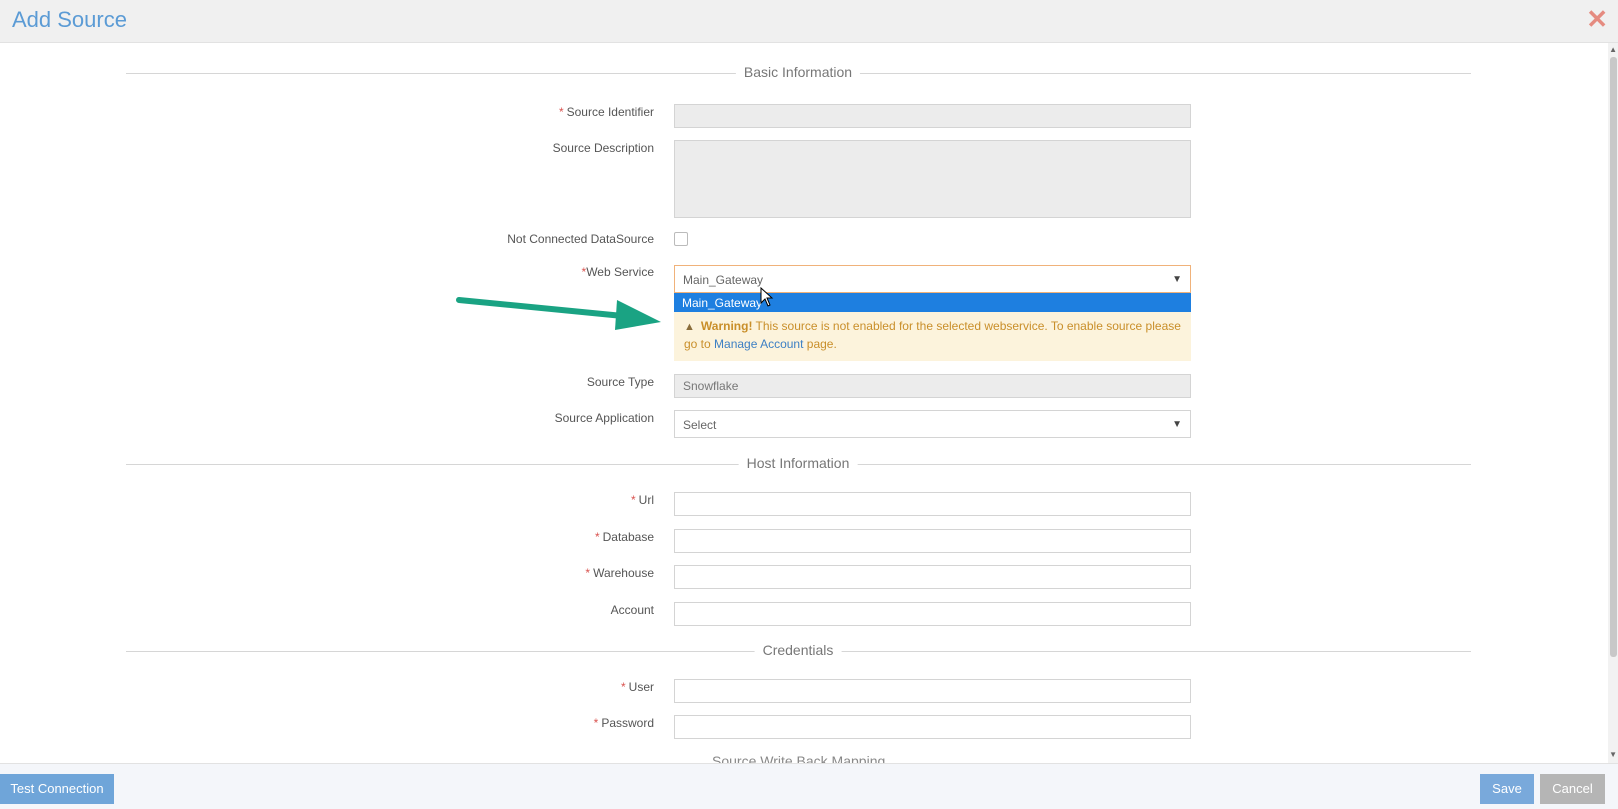 The width and height of the screenshot is (1618, 809). Describe the element at coordinates (1613, 754) in the screenshot. I see `scroll-down-icon: ▼` at that location.